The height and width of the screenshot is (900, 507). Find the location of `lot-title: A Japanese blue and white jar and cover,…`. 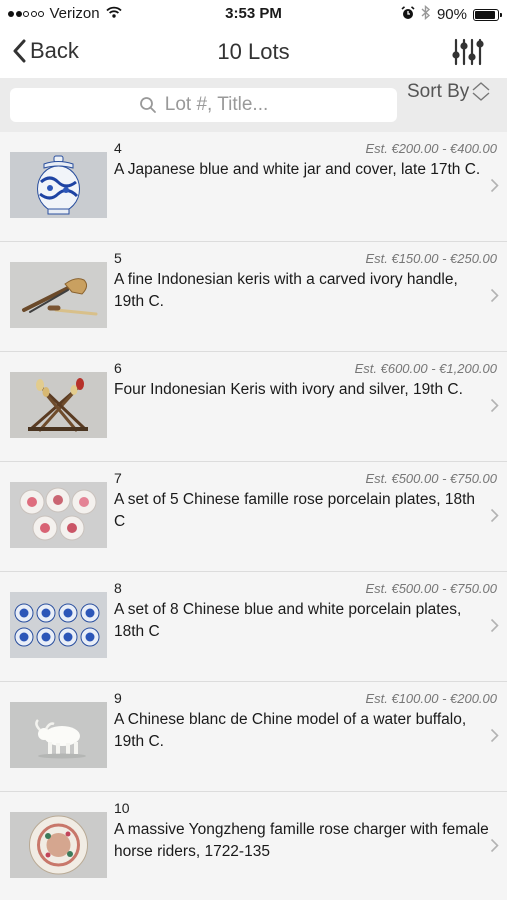

lot-title: A Japanese blue and white jar and cover,… is located at coordinates (297, 169).